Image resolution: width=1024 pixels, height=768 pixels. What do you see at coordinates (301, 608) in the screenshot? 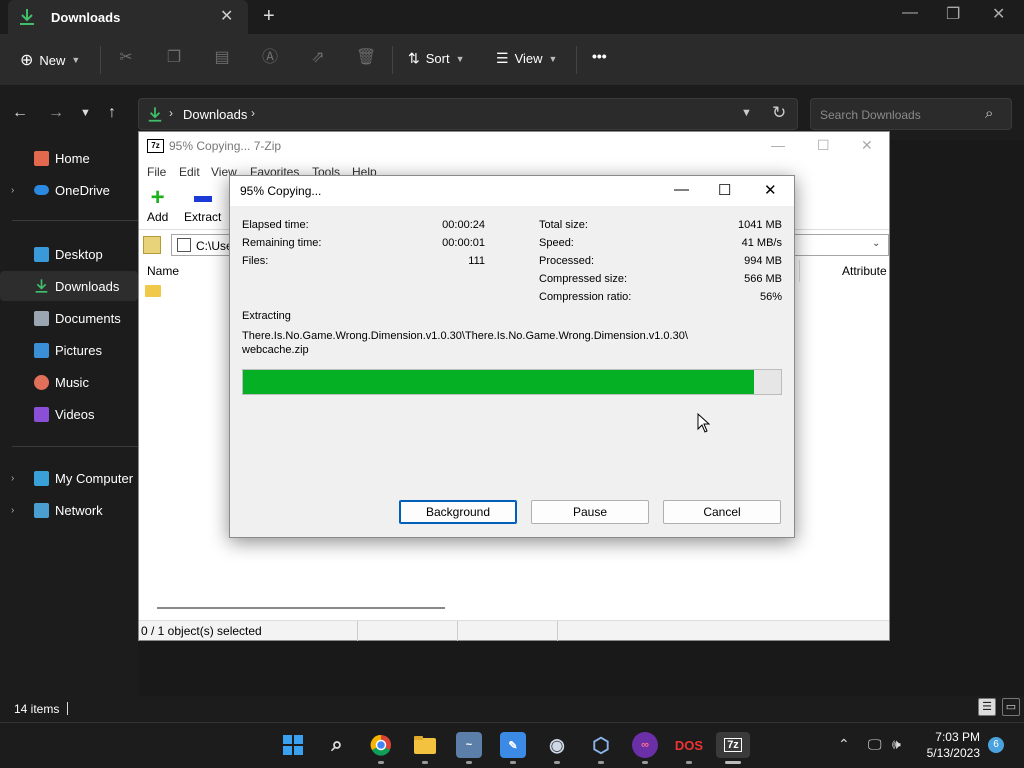
I see `horizontal-scrollbar` at bounding box center [301, 608].